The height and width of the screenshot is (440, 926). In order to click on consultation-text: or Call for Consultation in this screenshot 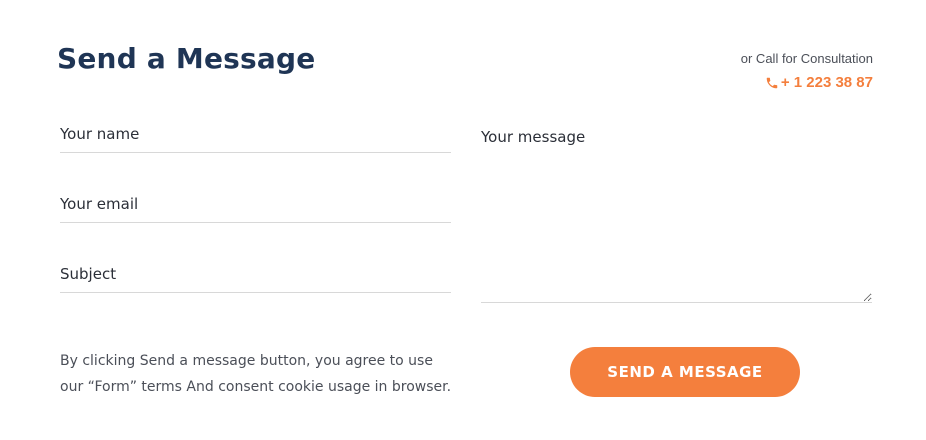, I will do `click(806, 58)`.